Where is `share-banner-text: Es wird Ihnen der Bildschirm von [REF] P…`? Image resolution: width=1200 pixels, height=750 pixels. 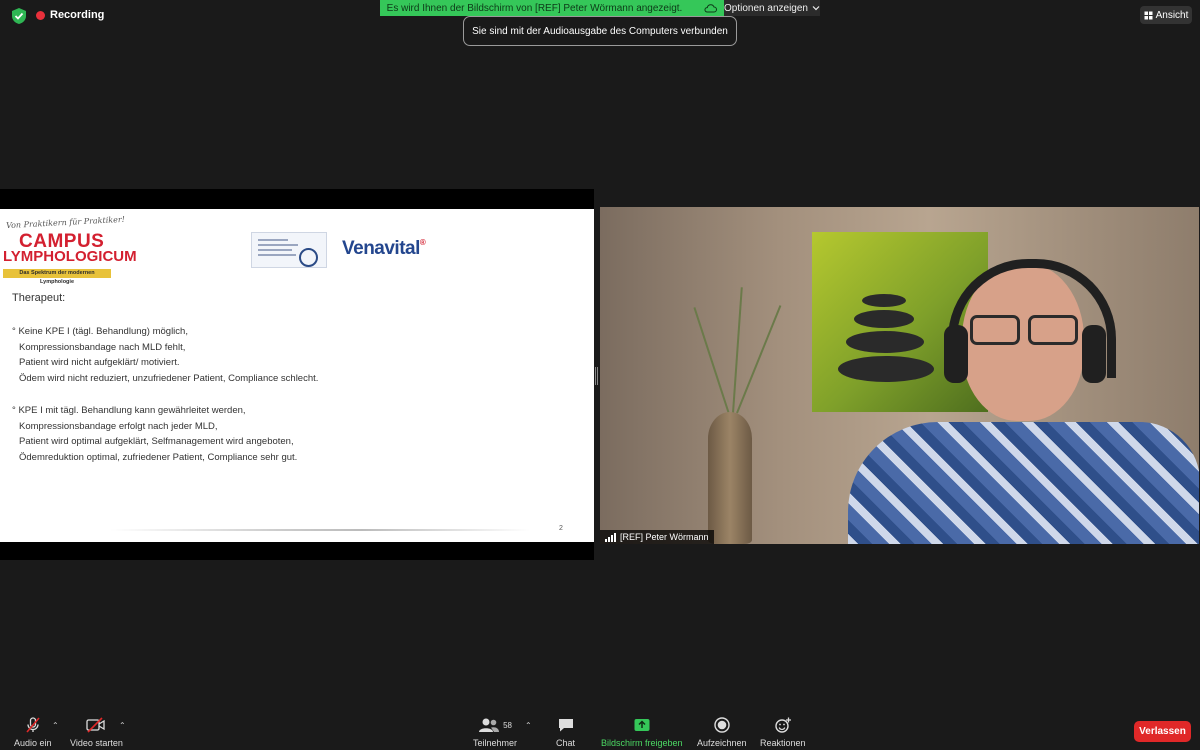
share-banner-text: Es wird Ihnen der Bildschirm von [REF] P… is located at coordinates (534, 8).